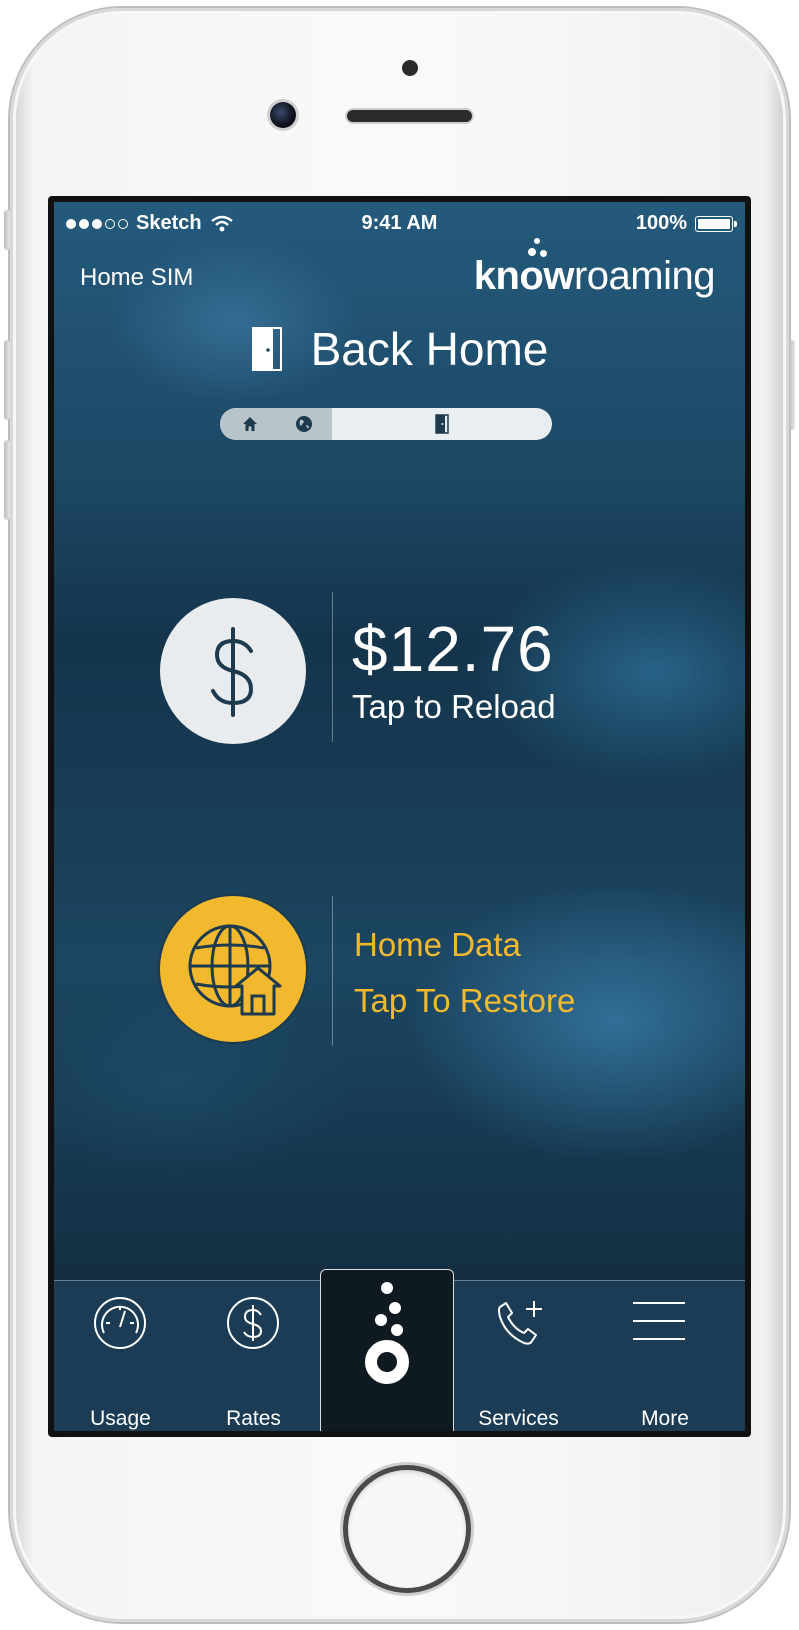 This screenshot has height=1630, width=799. Describe the element at coordinates (437, 944) in the screenshot. I see `home-data-title: Home Data` at that location.